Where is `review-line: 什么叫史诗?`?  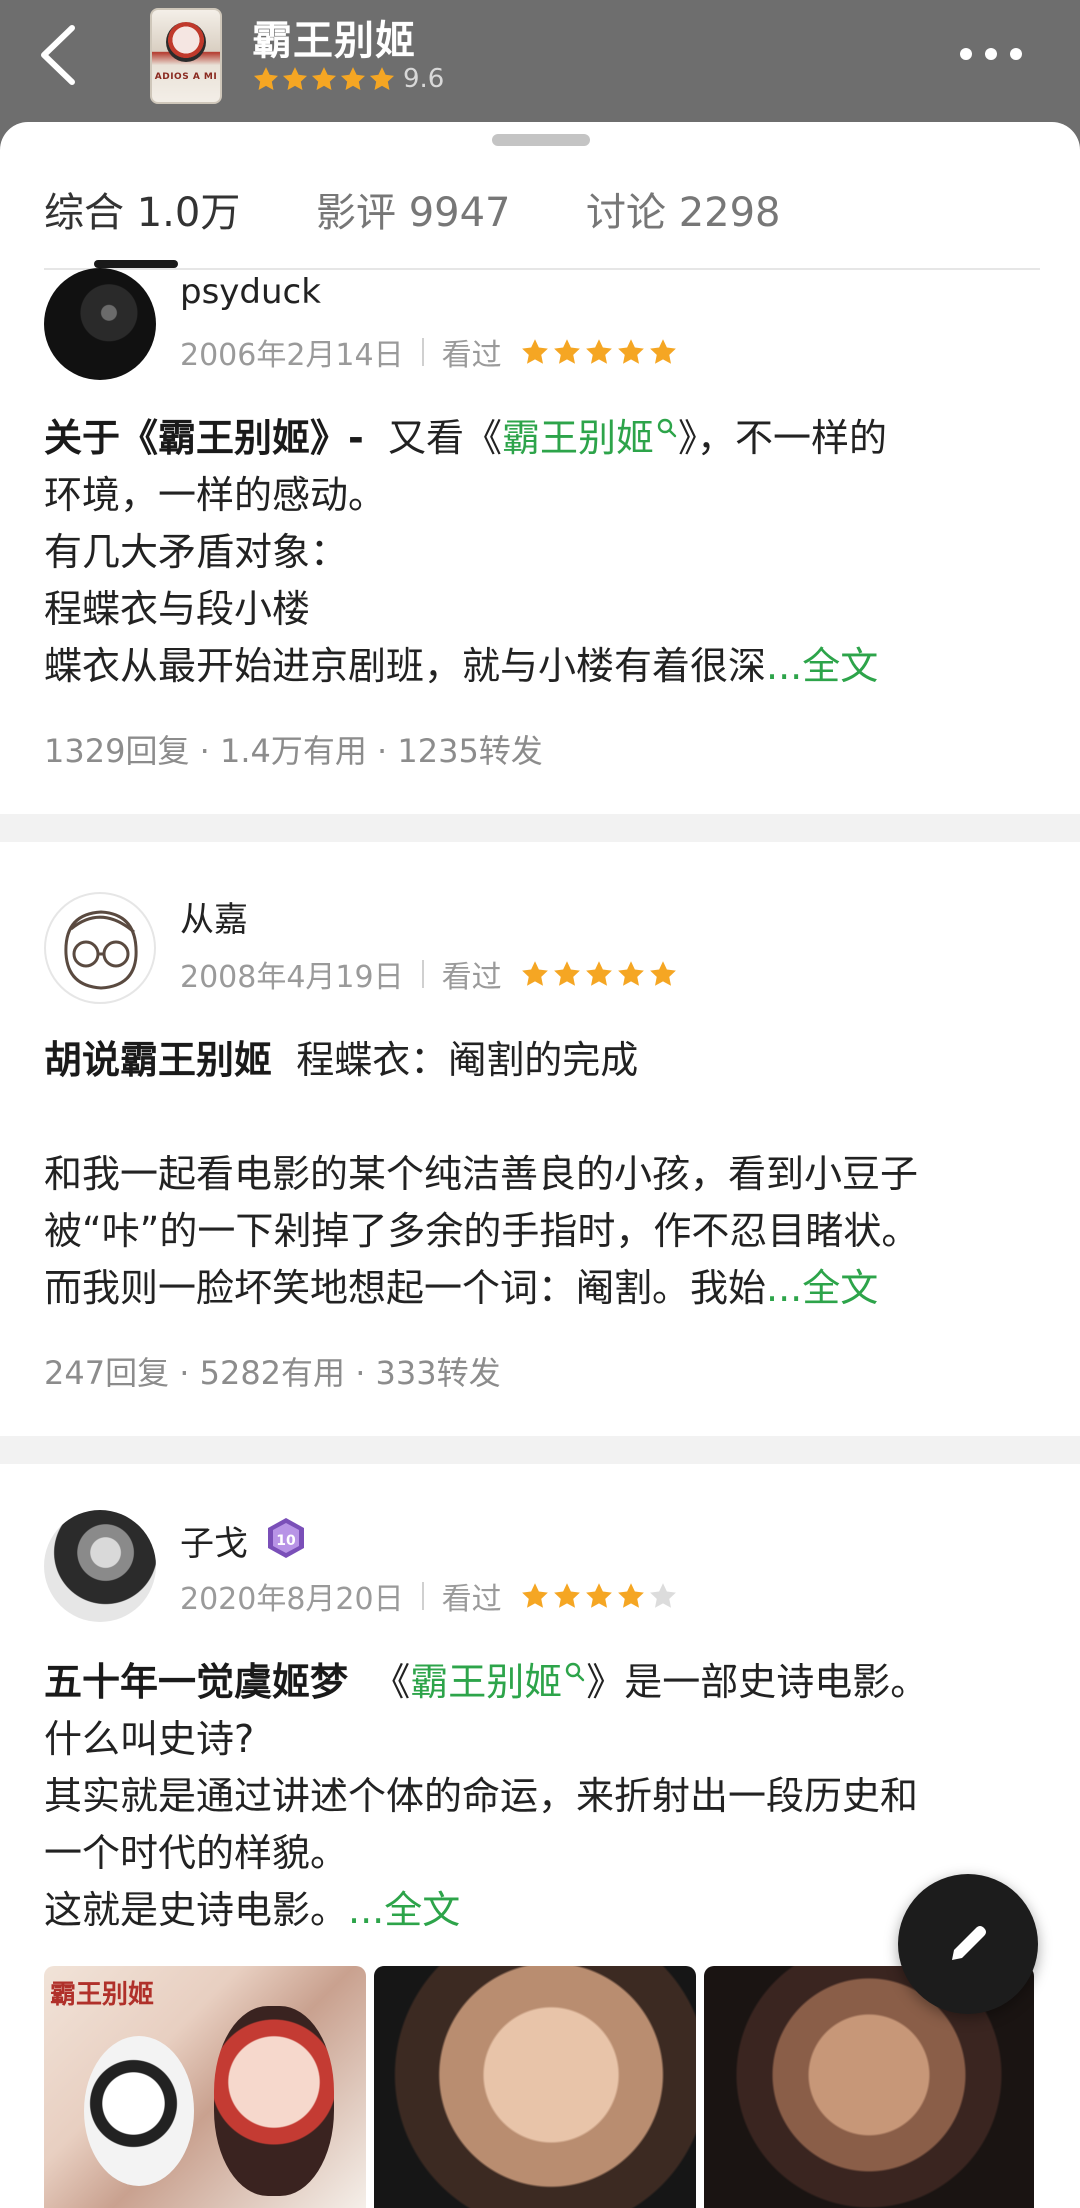
review-line: 什么叫史诗? is located at coordinates (149, 1739).